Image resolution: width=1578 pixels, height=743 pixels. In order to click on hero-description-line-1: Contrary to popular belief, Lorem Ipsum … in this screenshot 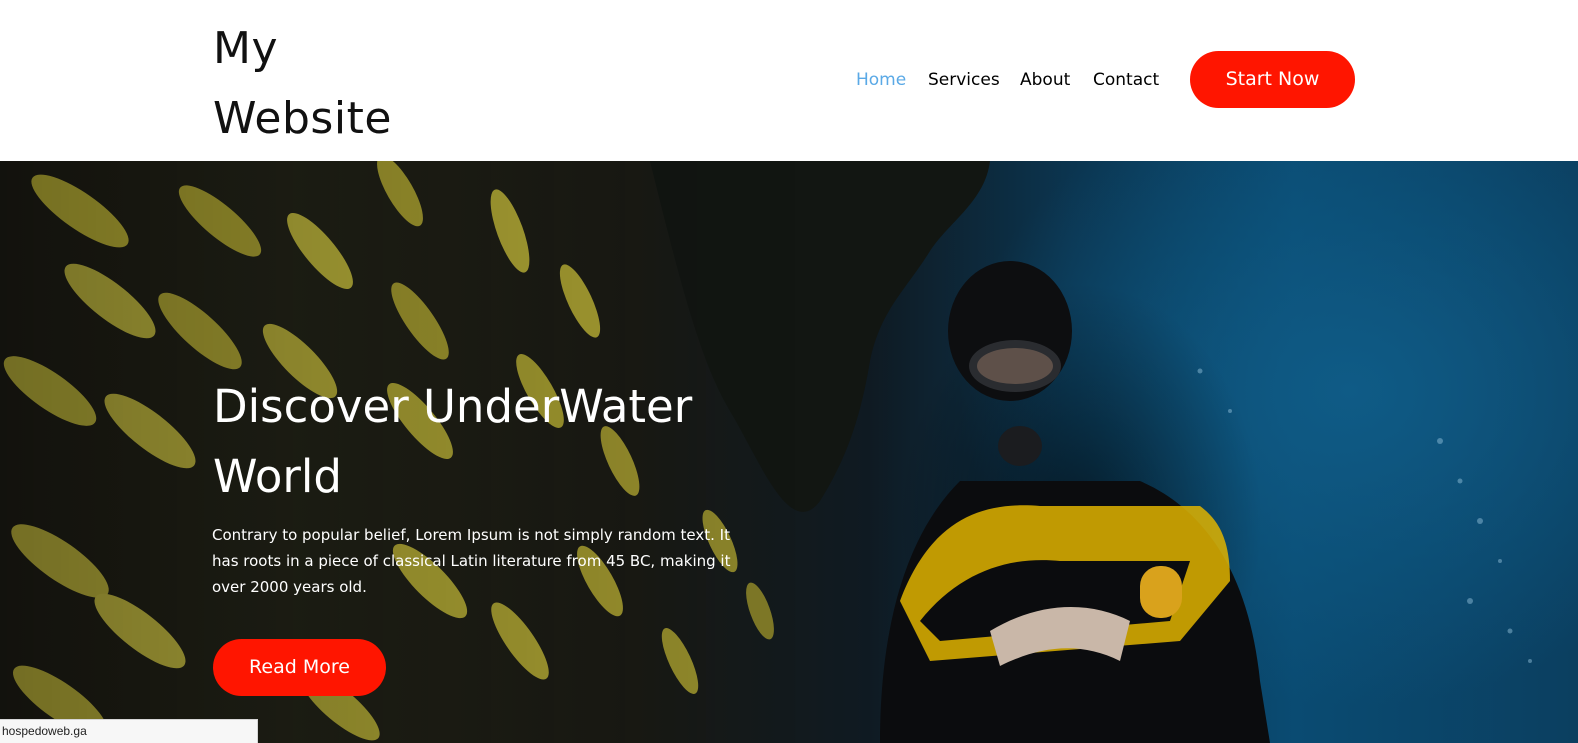, I will do `click(471, 535)`.